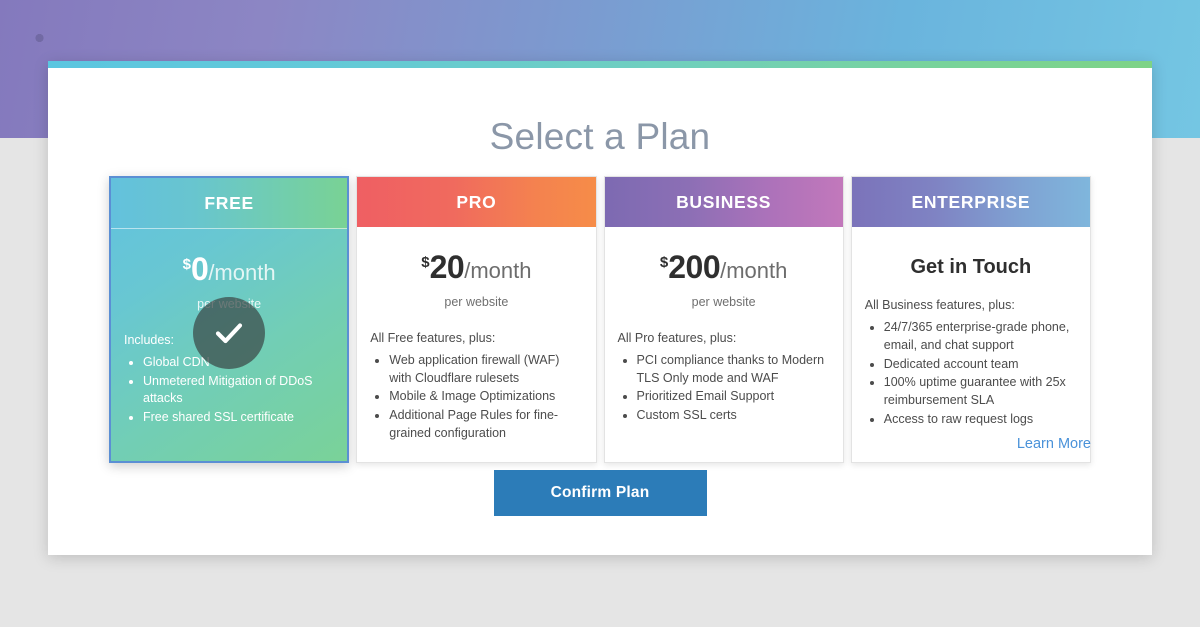  What do you see at coordinates (600, 64) in the screenshot?
I see `modal-accent-bar` at bounding box center [600, 64].